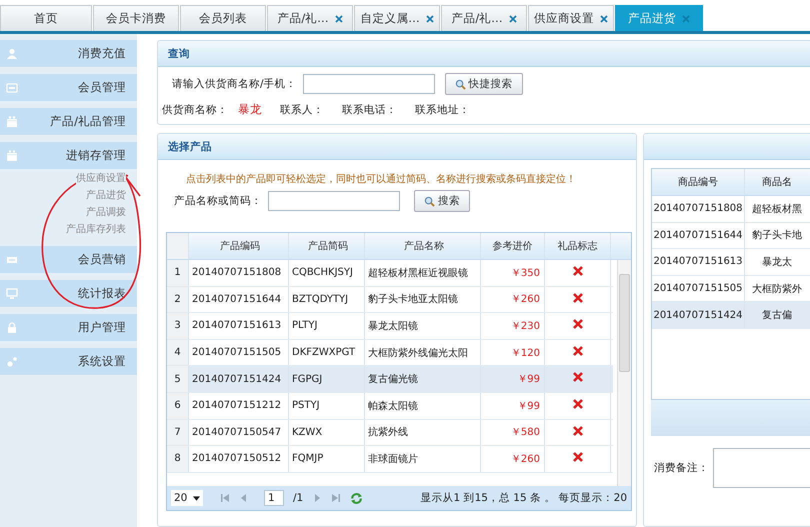  What do you see at coordinates (244, 498) in the screenshot?
I see `previous-page-icon` at bounding box center [244, 498].